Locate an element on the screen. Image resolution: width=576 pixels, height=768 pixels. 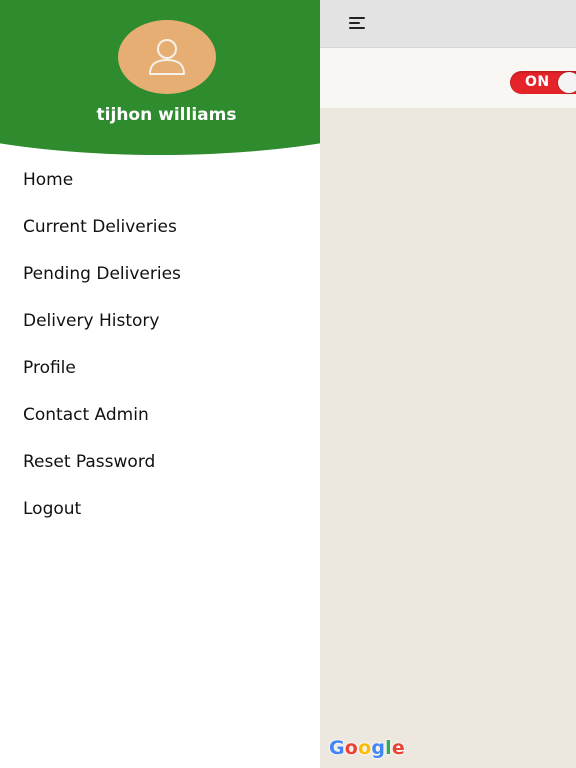
menu-item-reset-password: Reset Password is located at coordinates (160, 462).